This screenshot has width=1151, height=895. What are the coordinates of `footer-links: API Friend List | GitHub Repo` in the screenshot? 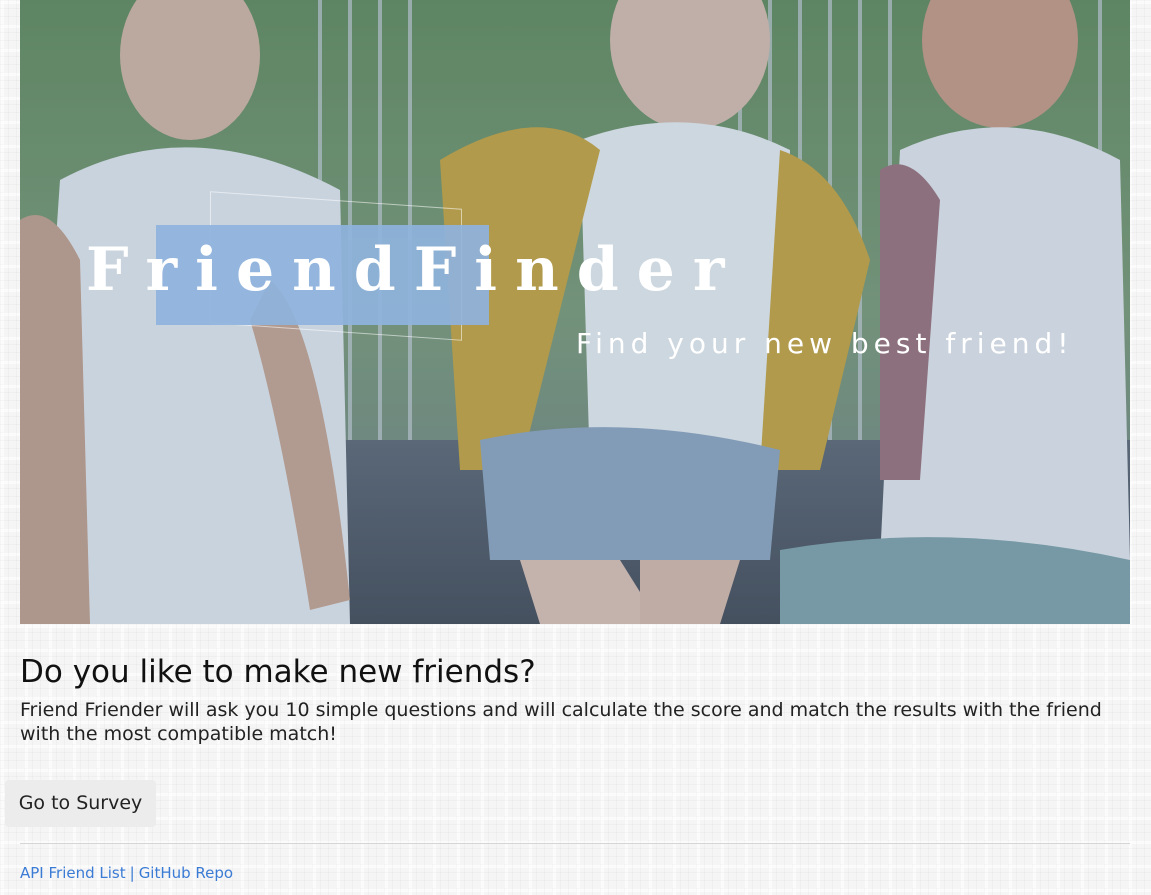 It's located at (126, 873).